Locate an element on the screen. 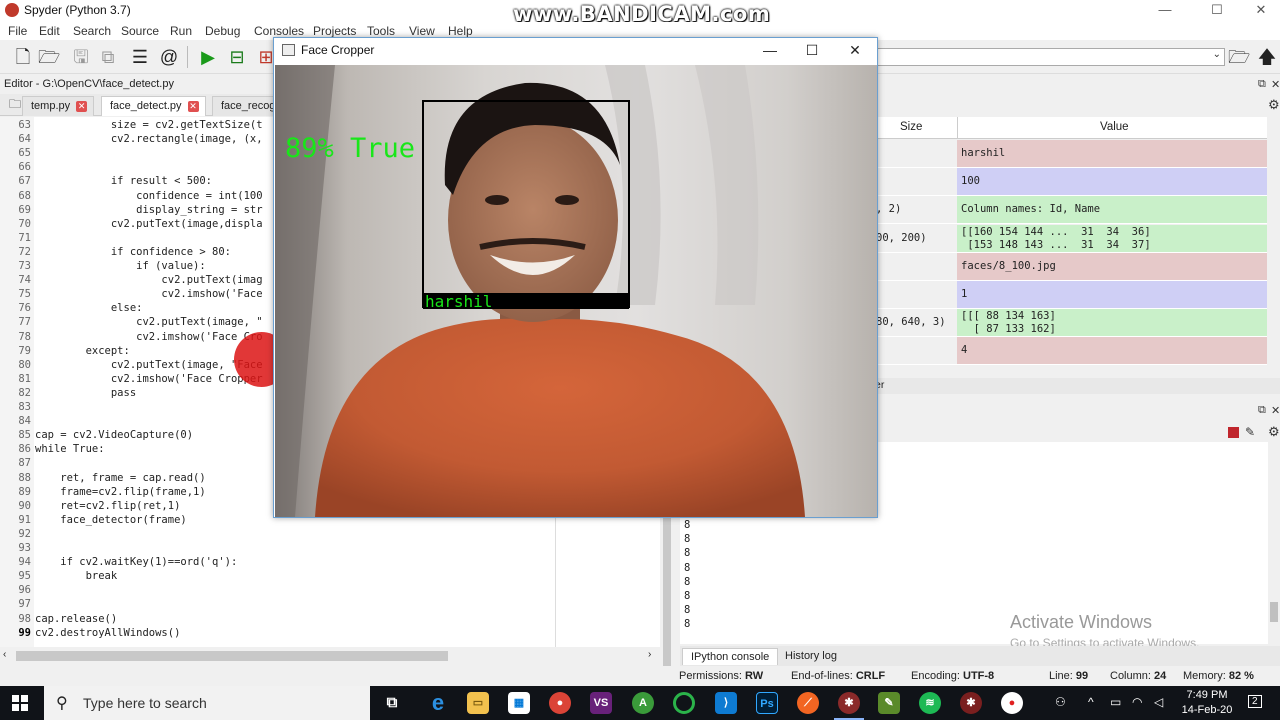 The width and height of the screenshot is (1280, 720). value-column-header: Value is located at coordinates (1114, 127).